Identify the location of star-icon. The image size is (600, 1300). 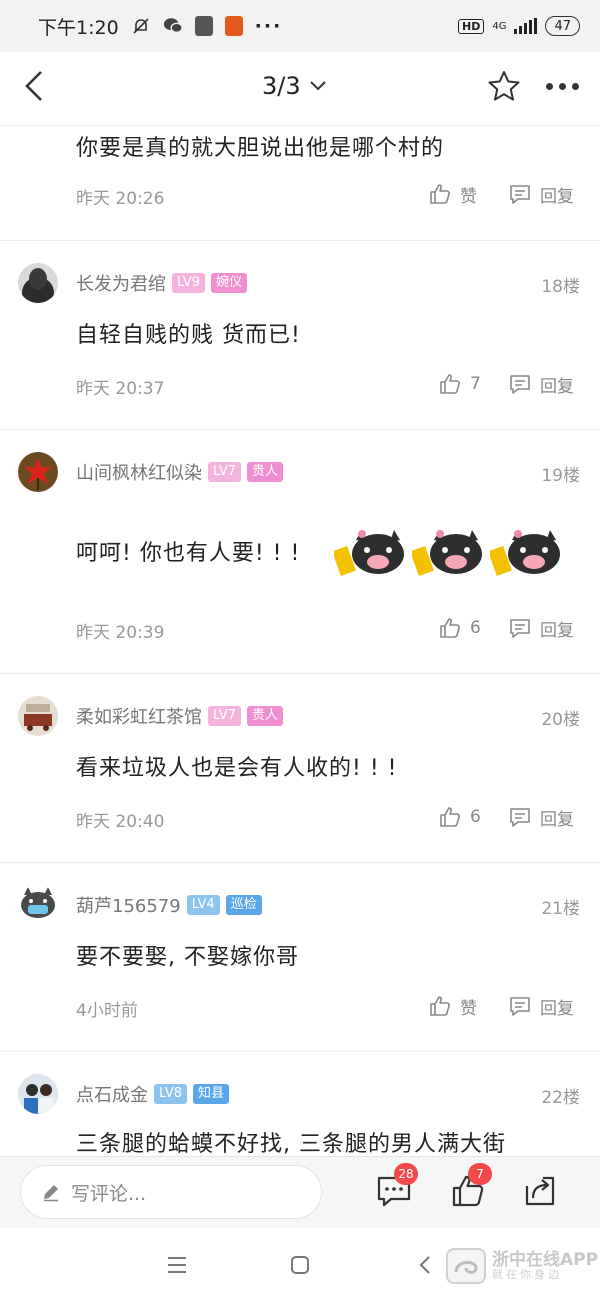
(504, 86).